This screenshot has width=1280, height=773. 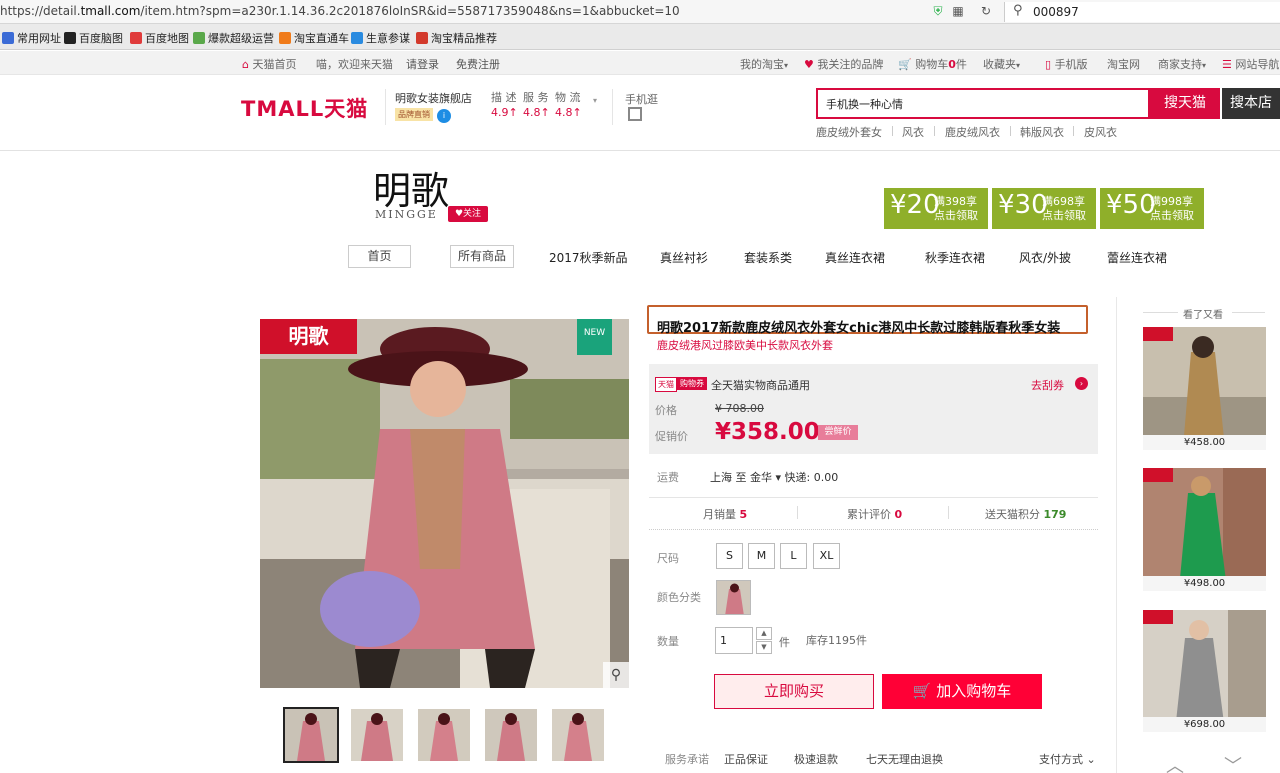 What do you see at coordinates (31, 38) in the screenshot?
I see `bookmark-item: 常用网址` at bounding box center [31, 38].